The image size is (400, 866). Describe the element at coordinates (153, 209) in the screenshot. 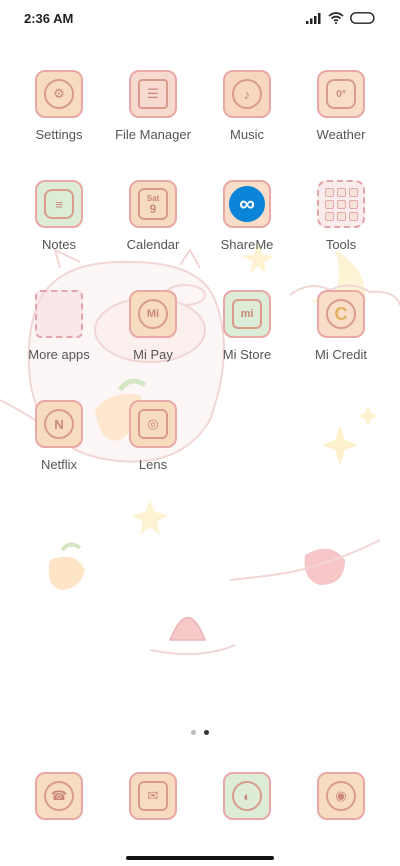

I see `calendar-date-label: 9` at that location.